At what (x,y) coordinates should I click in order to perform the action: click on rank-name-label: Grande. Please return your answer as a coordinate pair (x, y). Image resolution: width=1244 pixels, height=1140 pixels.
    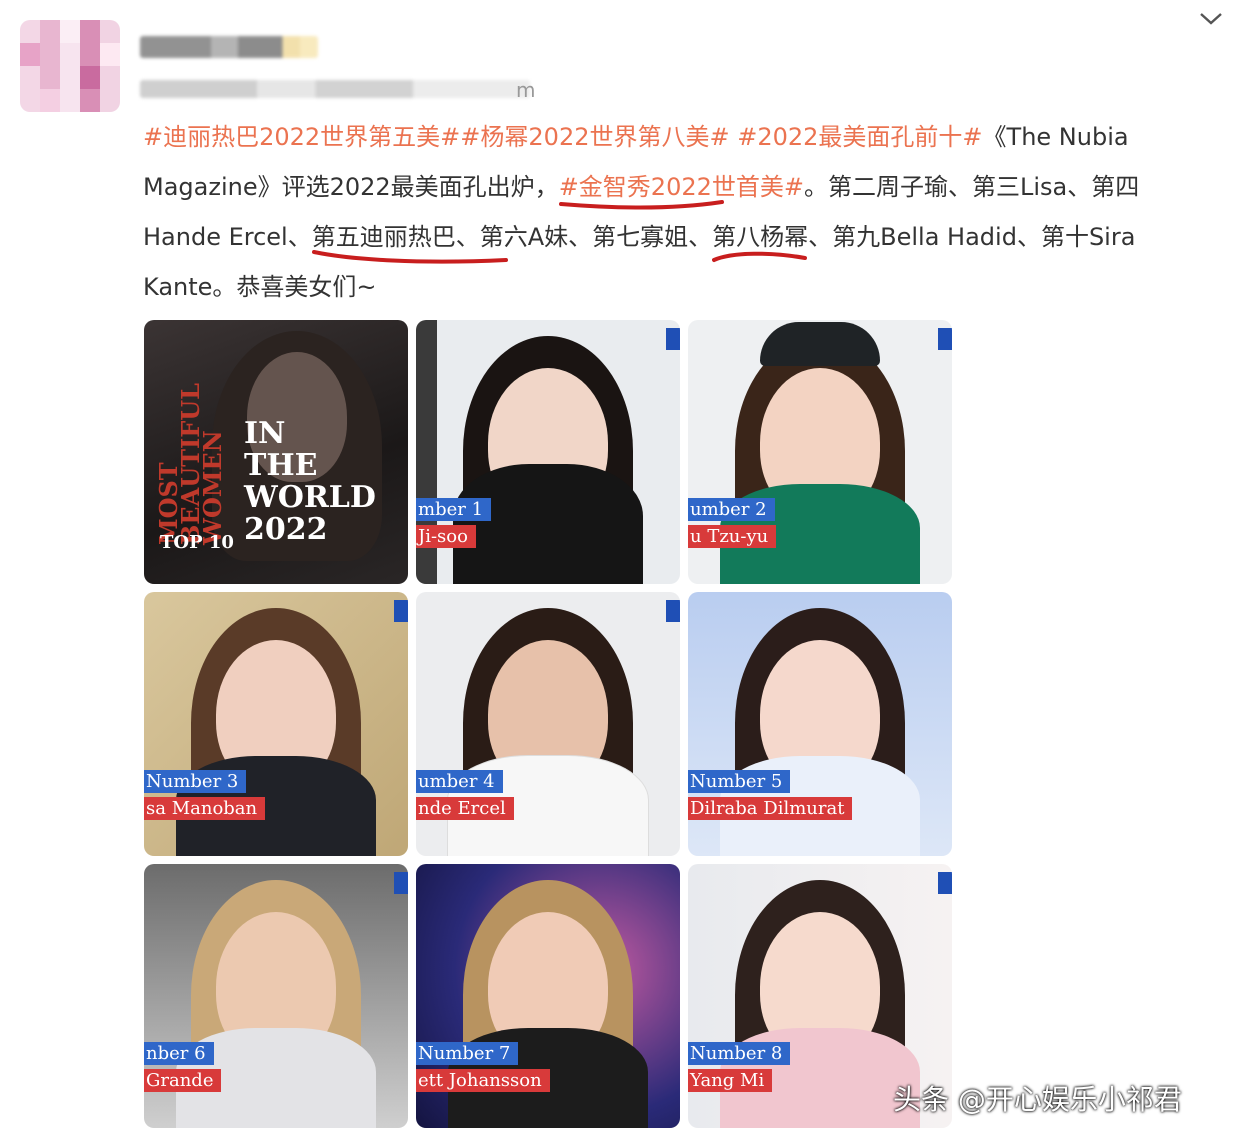
    Looking at the image, I should click on (183, 1080).